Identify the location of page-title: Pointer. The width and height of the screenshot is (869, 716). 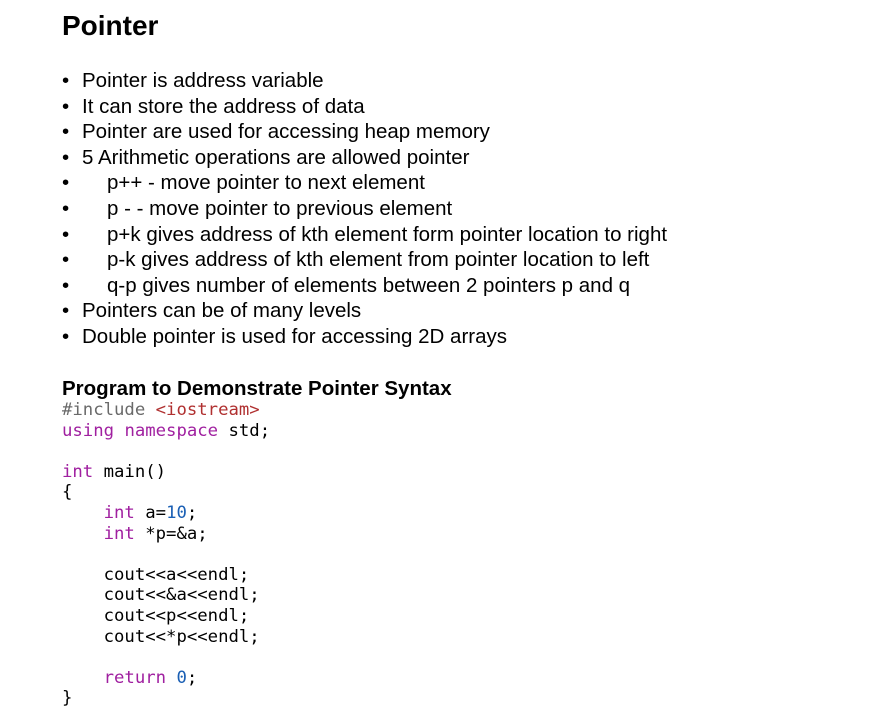
(110, 25).